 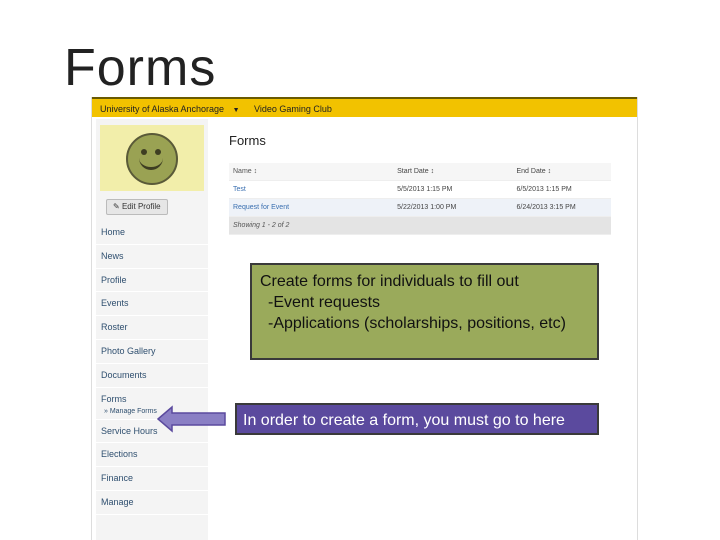 I want to click on table-row: Test 5/5/2013 1:15 PM 6/5/2013 1:15 PM, so click(x=420, y=190).